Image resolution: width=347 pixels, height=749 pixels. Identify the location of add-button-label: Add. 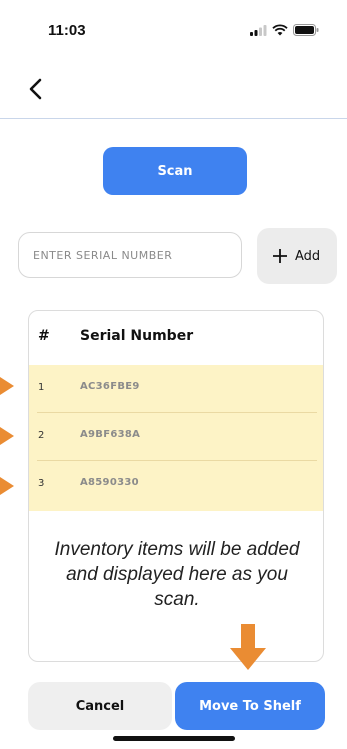
(308, 256).